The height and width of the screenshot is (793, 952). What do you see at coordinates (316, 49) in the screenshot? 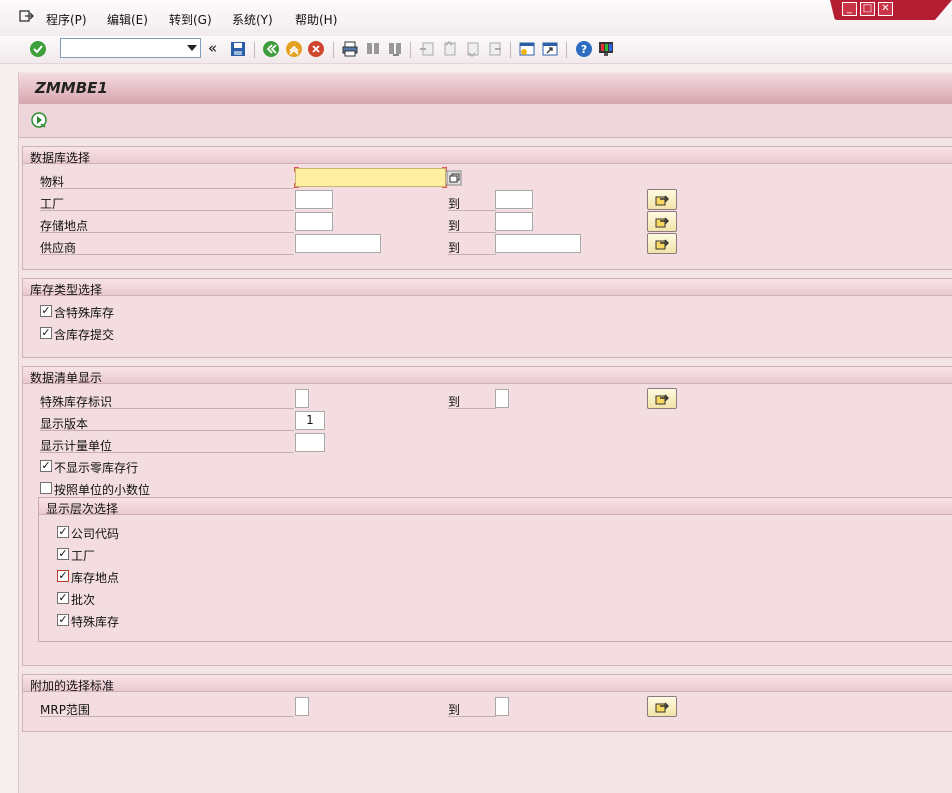
I see `cancel-icon` at bounding box center [316, 49].